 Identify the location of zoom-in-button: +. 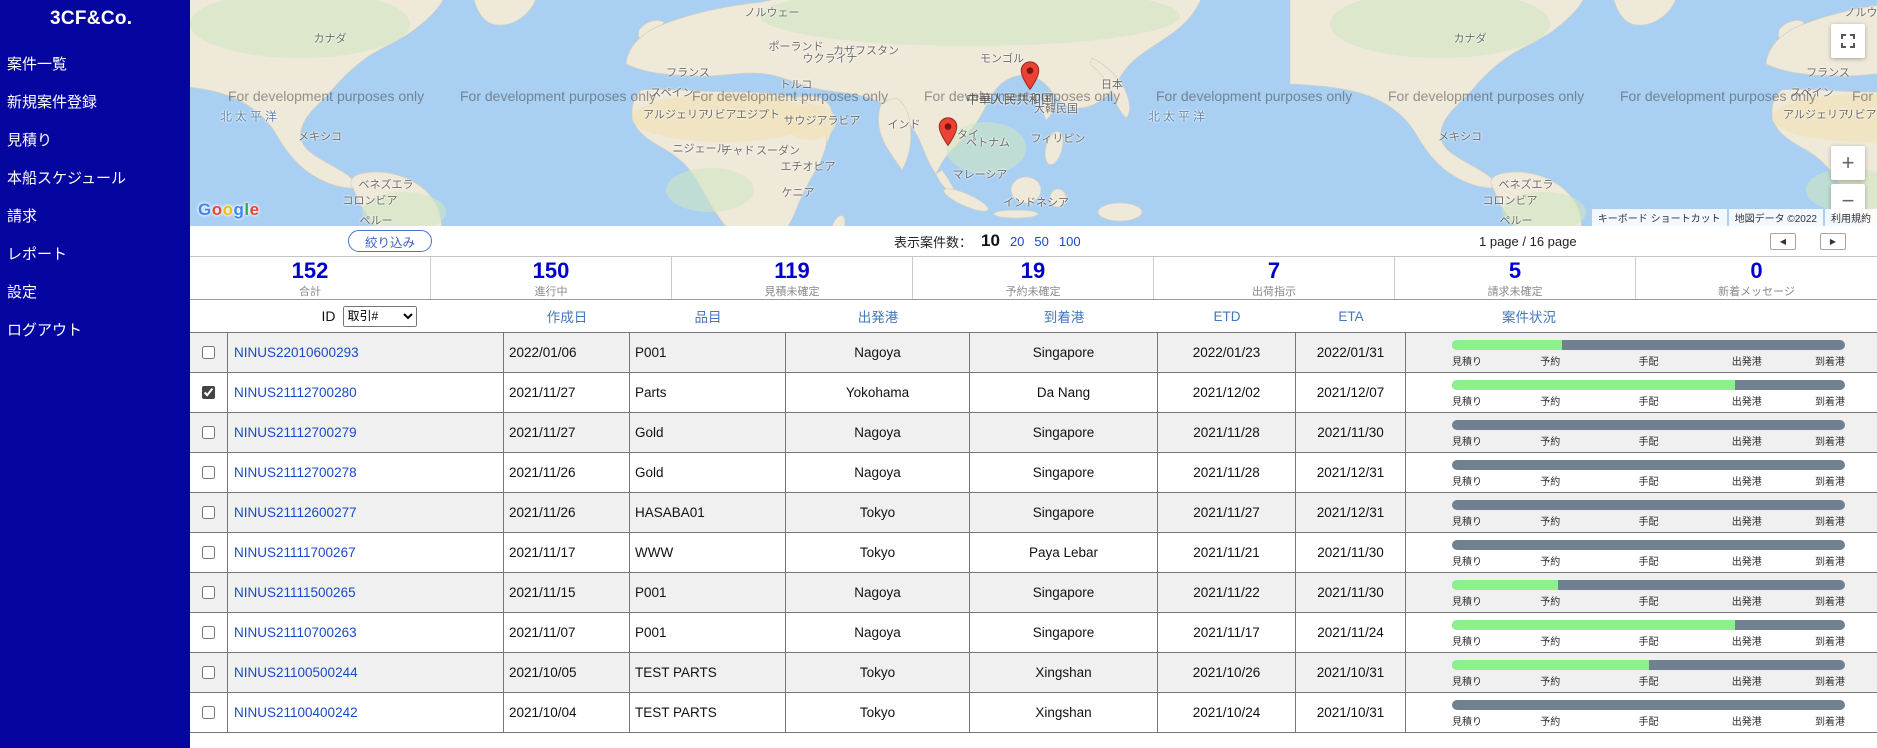
(1848, 163).